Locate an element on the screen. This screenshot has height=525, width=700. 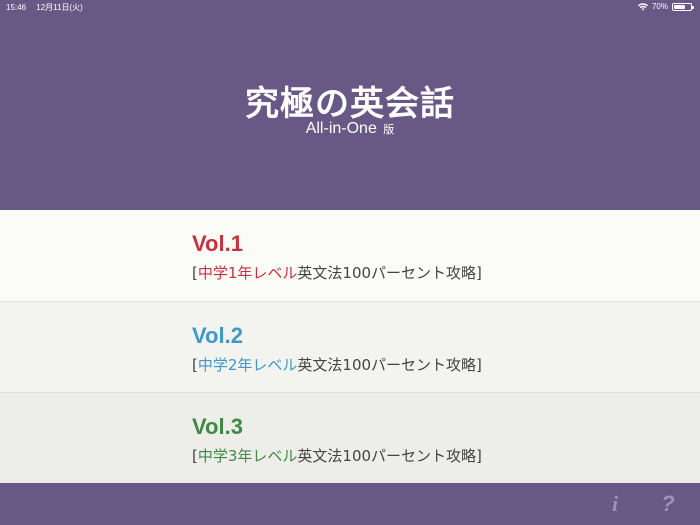
app-title: 究極の英会話 is located at coordinates (350, 104).